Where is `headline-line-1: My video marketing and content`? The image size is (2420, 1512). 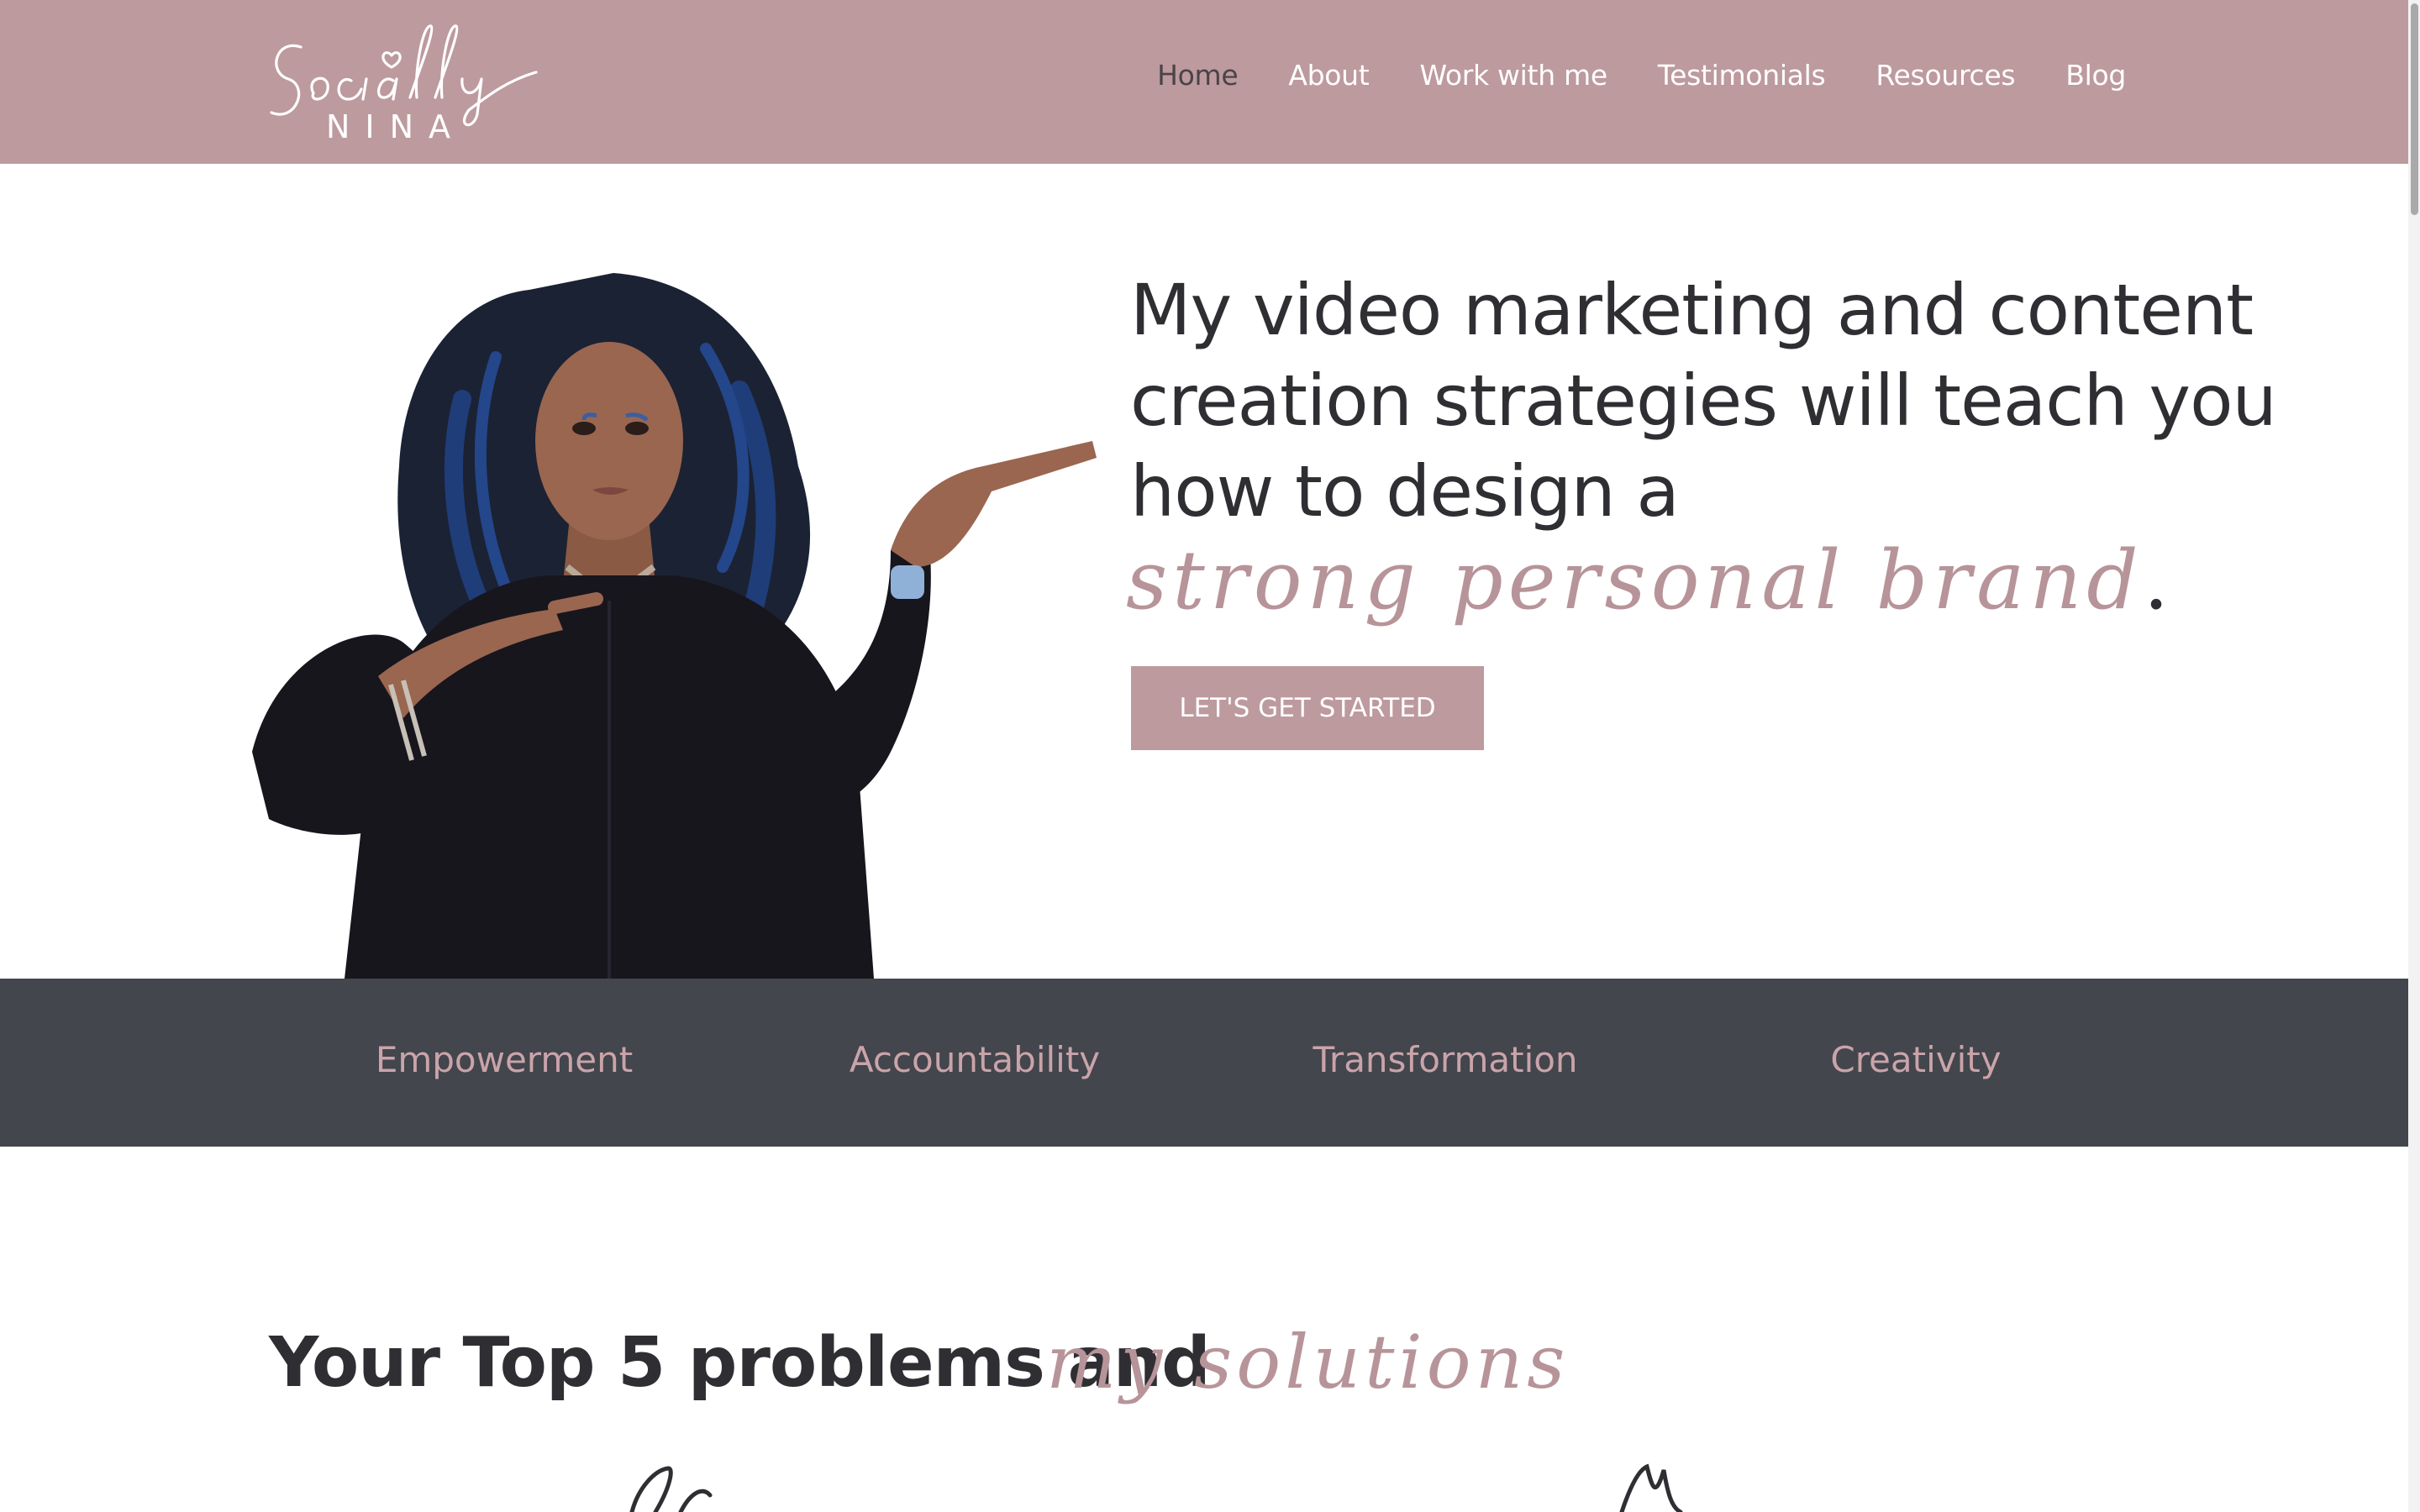 headline-line-1: My video marketing and content is located at coordinates (1692, 310).